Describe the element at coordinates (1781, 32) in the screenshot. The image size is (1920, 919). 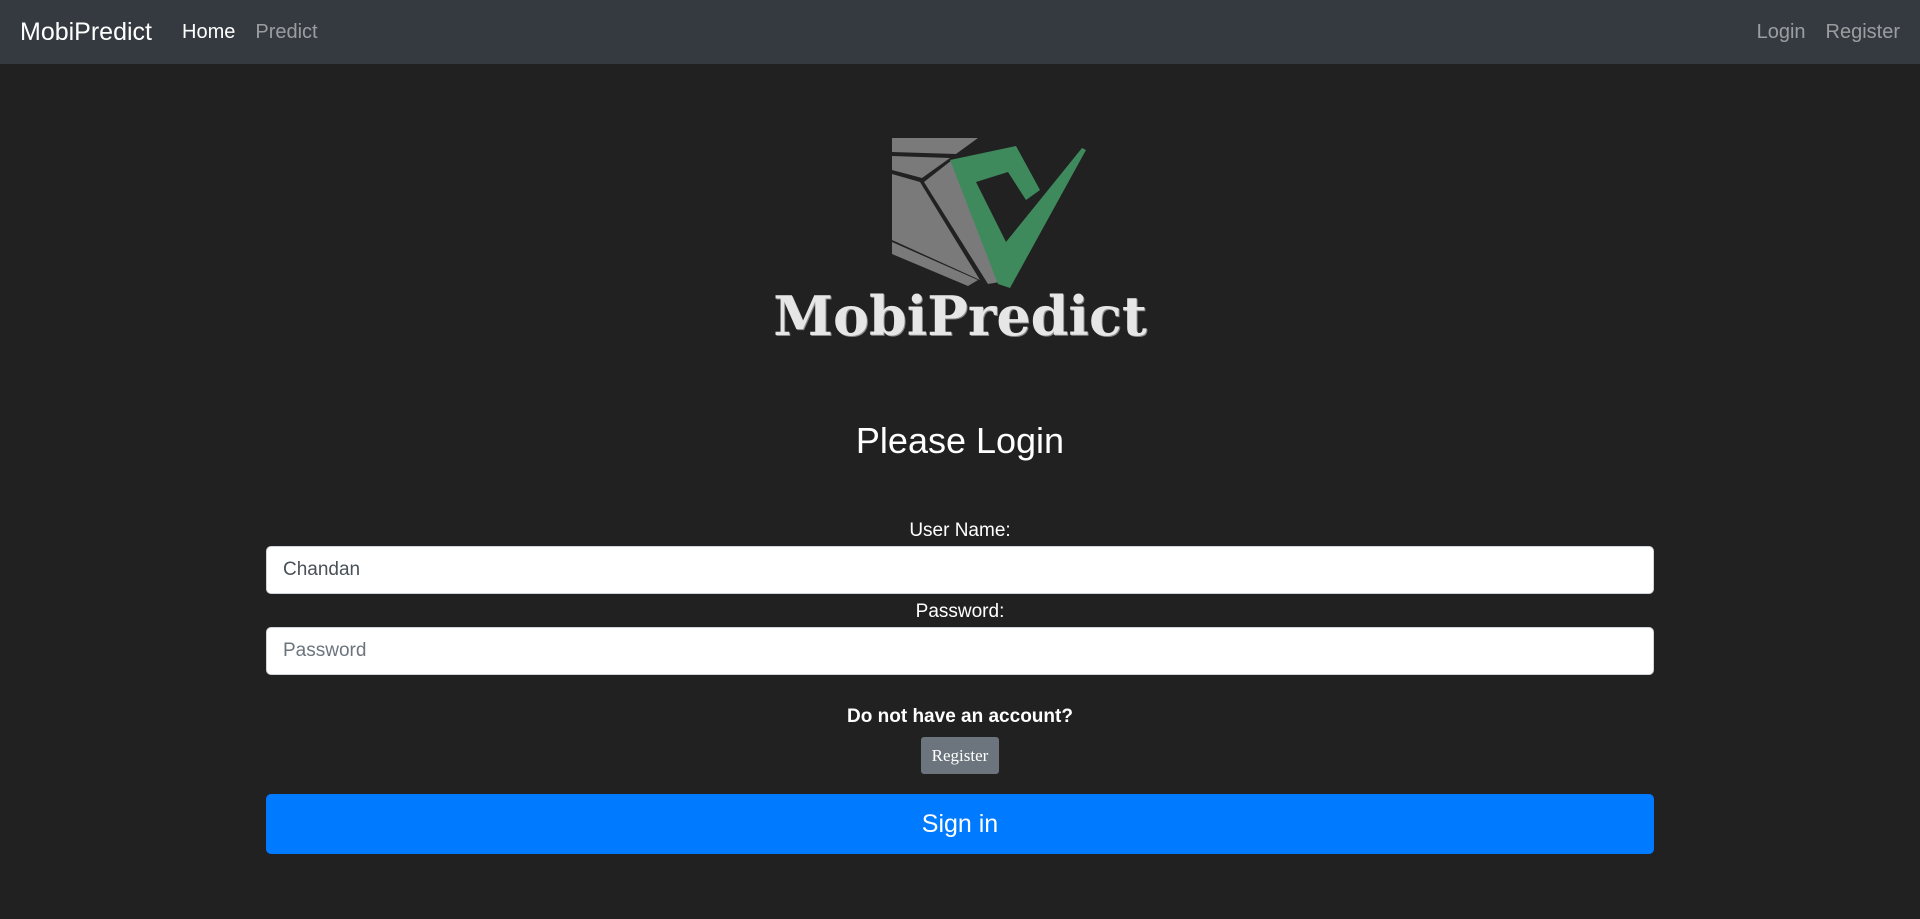
I see `nav-login-link: Login` at that location.